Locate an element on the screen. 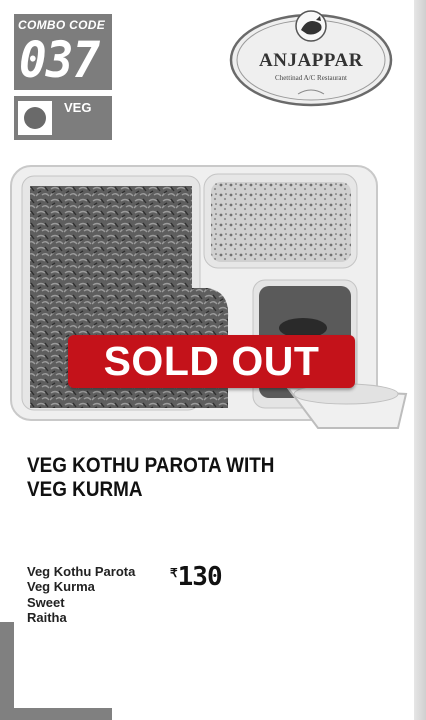  right-edge-strip is located at coordinates (420, 360).